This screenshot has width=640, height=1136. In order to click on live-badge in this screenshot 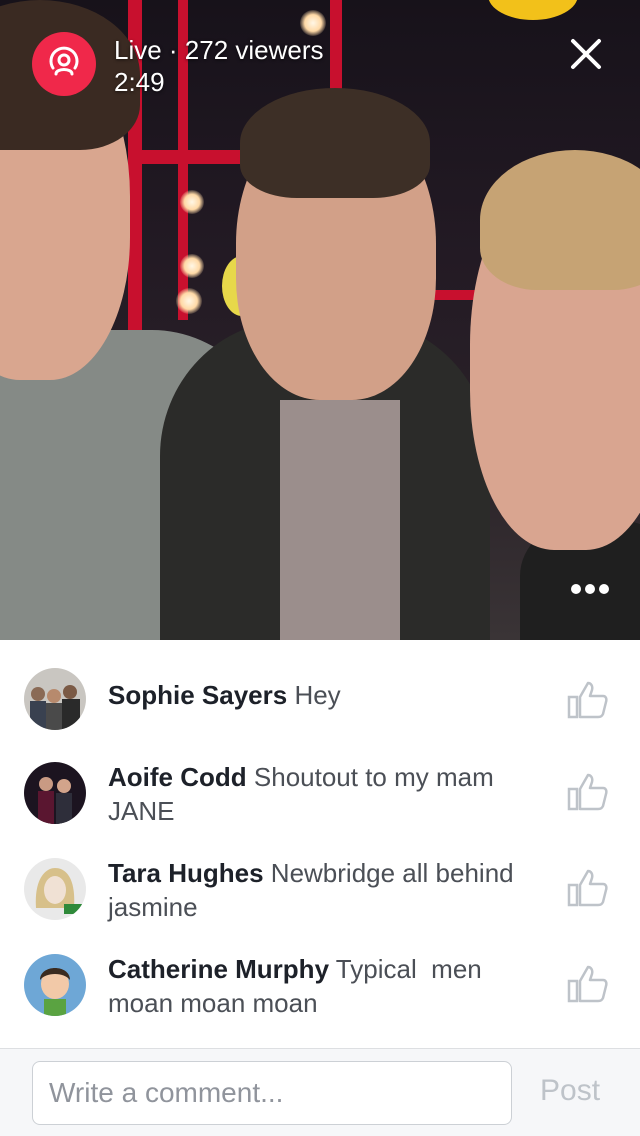, I will do `click(64, 64)`.